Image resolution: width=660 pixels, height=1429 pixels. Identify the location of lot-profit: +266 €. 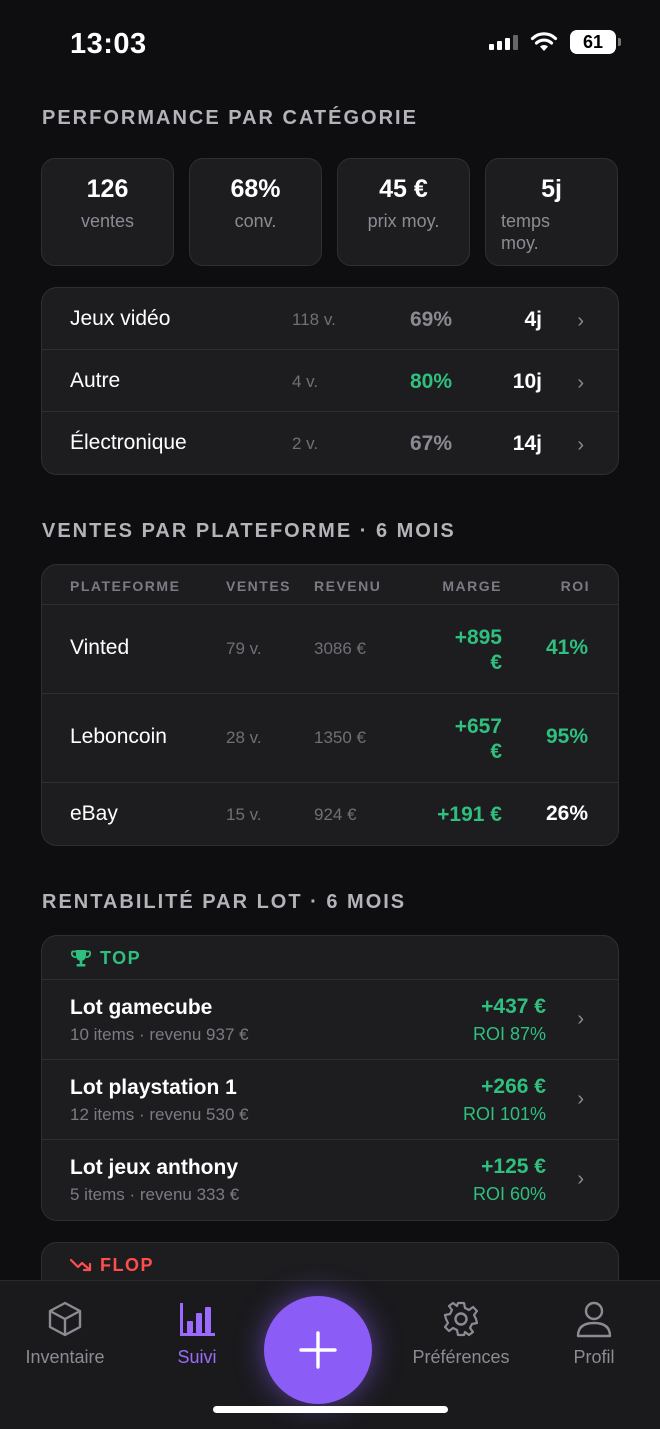
(513, 1086).